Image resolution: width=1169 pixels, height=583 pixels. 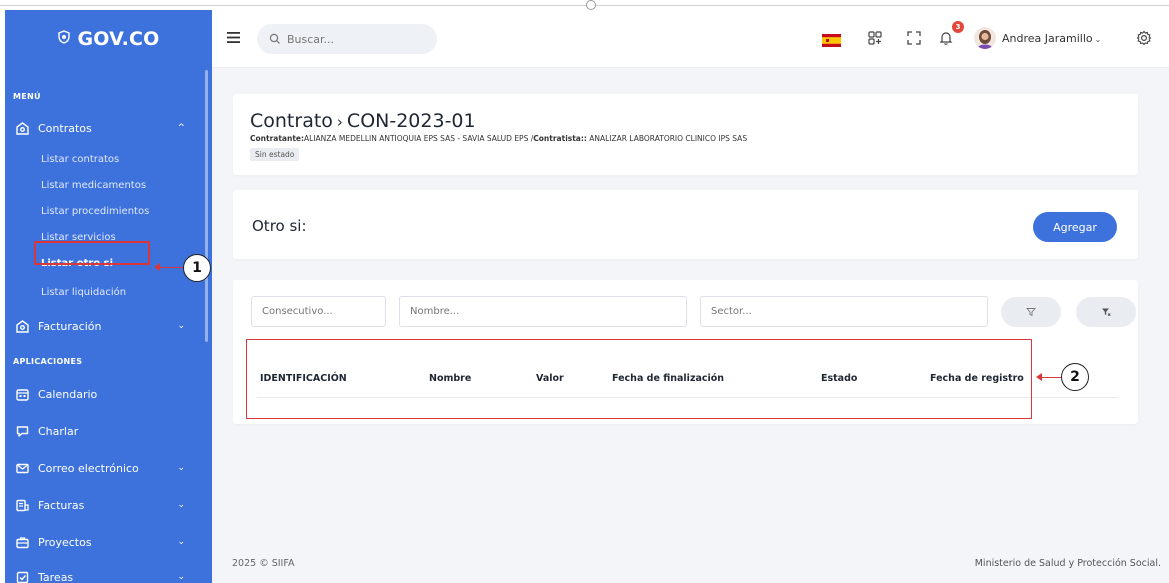 I want to click on calendar-icon, so click(x=22, y=394).